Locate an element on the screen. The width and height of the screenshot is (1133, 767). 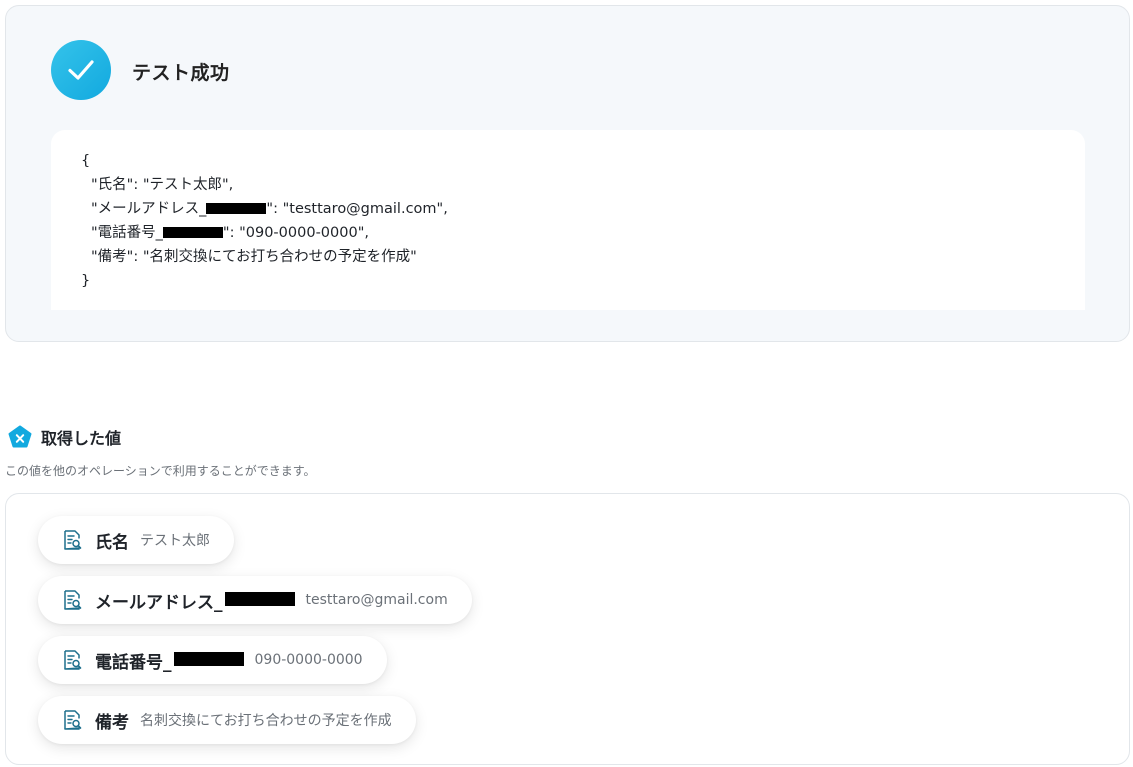
value-label: 電話番号_ is located at coordinates (169, 660).